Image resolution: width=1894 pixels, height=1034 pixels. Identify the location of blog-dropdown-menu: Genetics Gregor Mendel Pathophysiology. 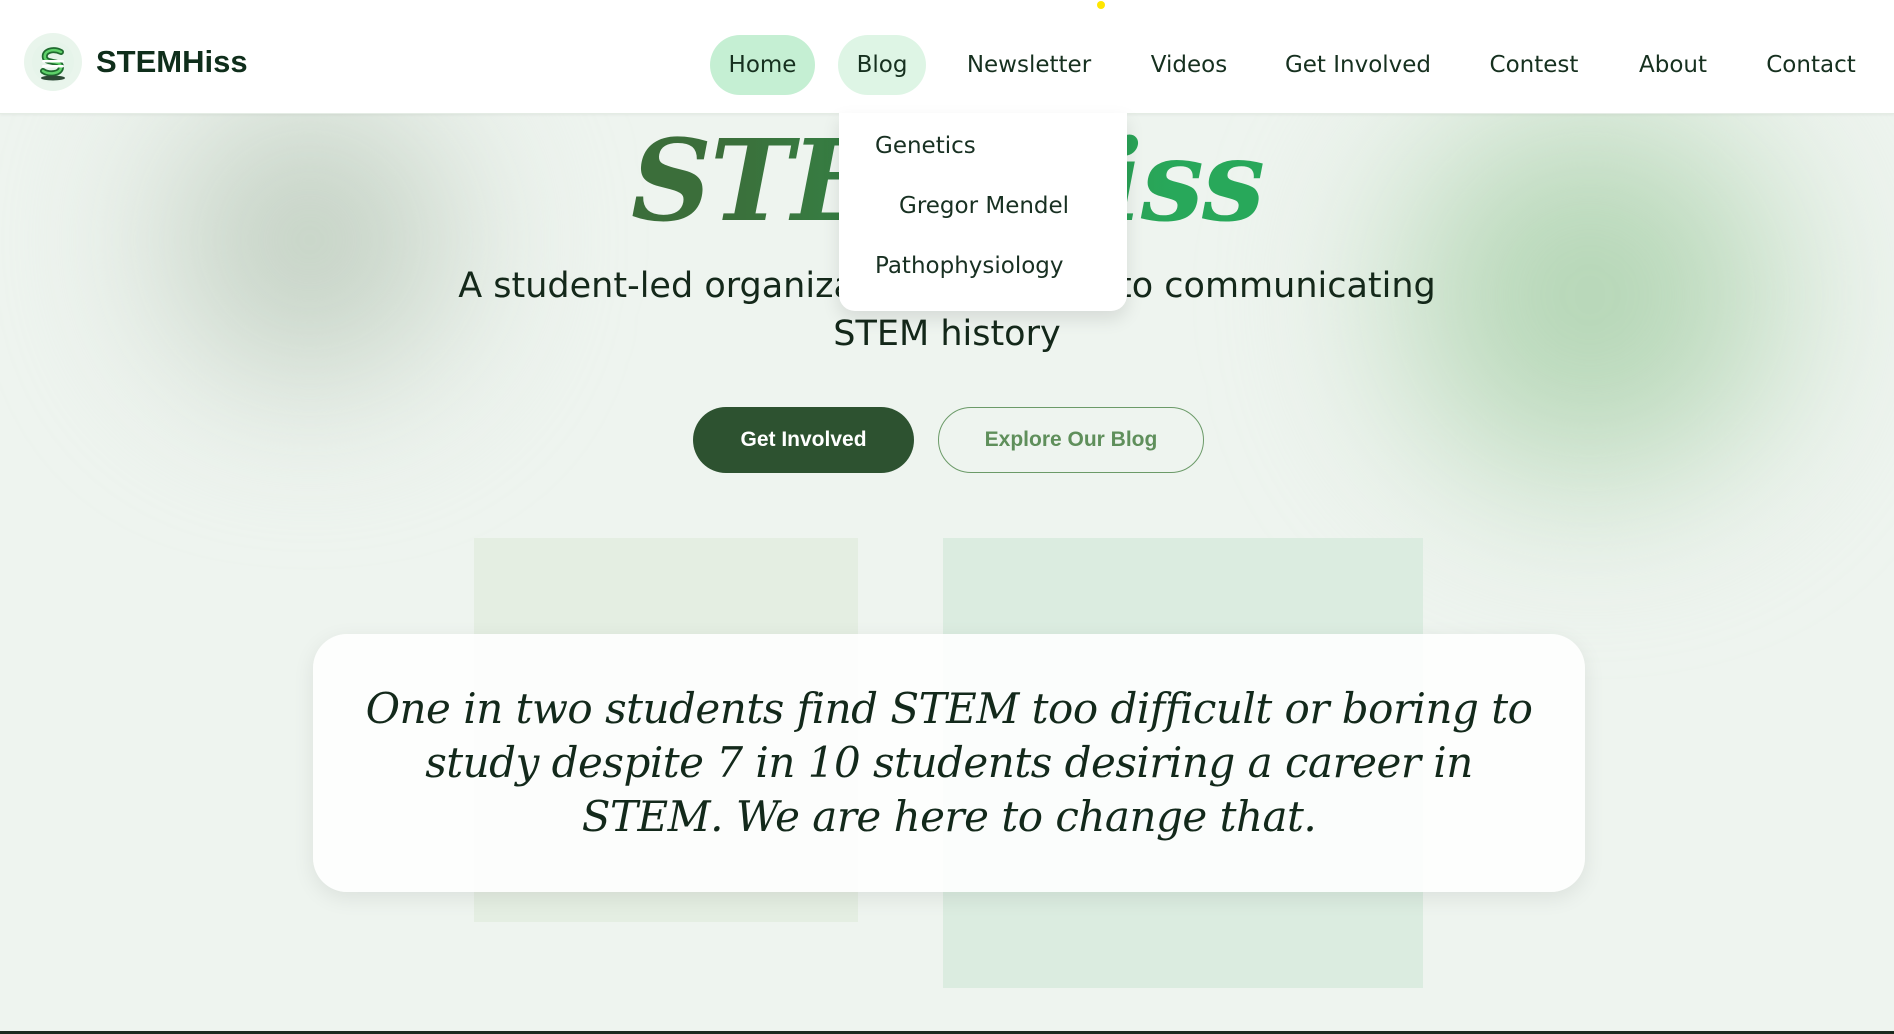
(983, 212).